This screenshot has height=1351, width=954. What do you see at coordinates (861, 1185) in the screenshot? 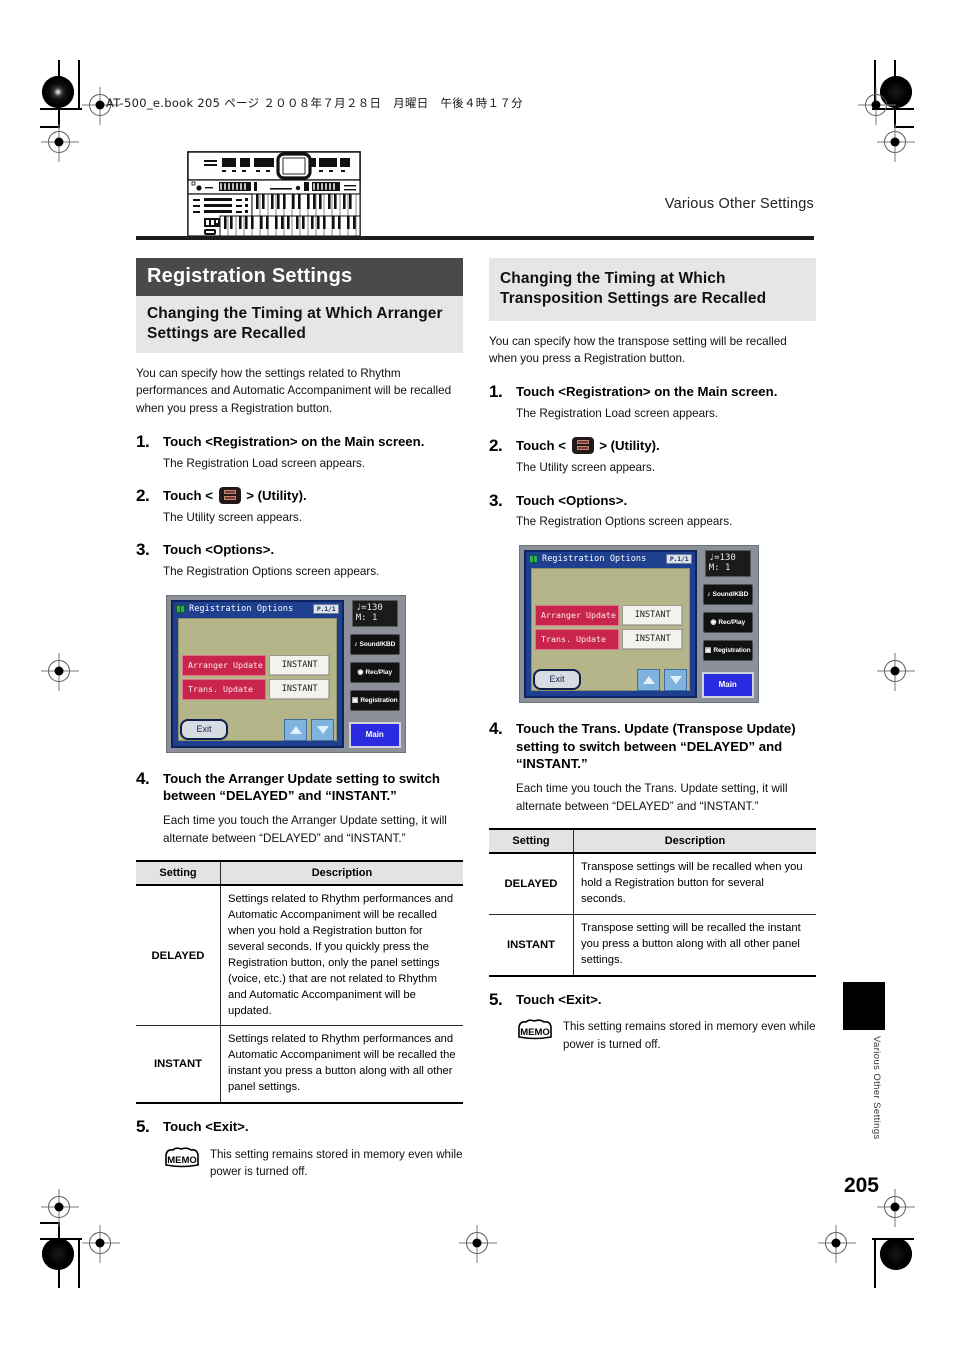
I see `page-number: 205` at bounding box center [861, 1185].